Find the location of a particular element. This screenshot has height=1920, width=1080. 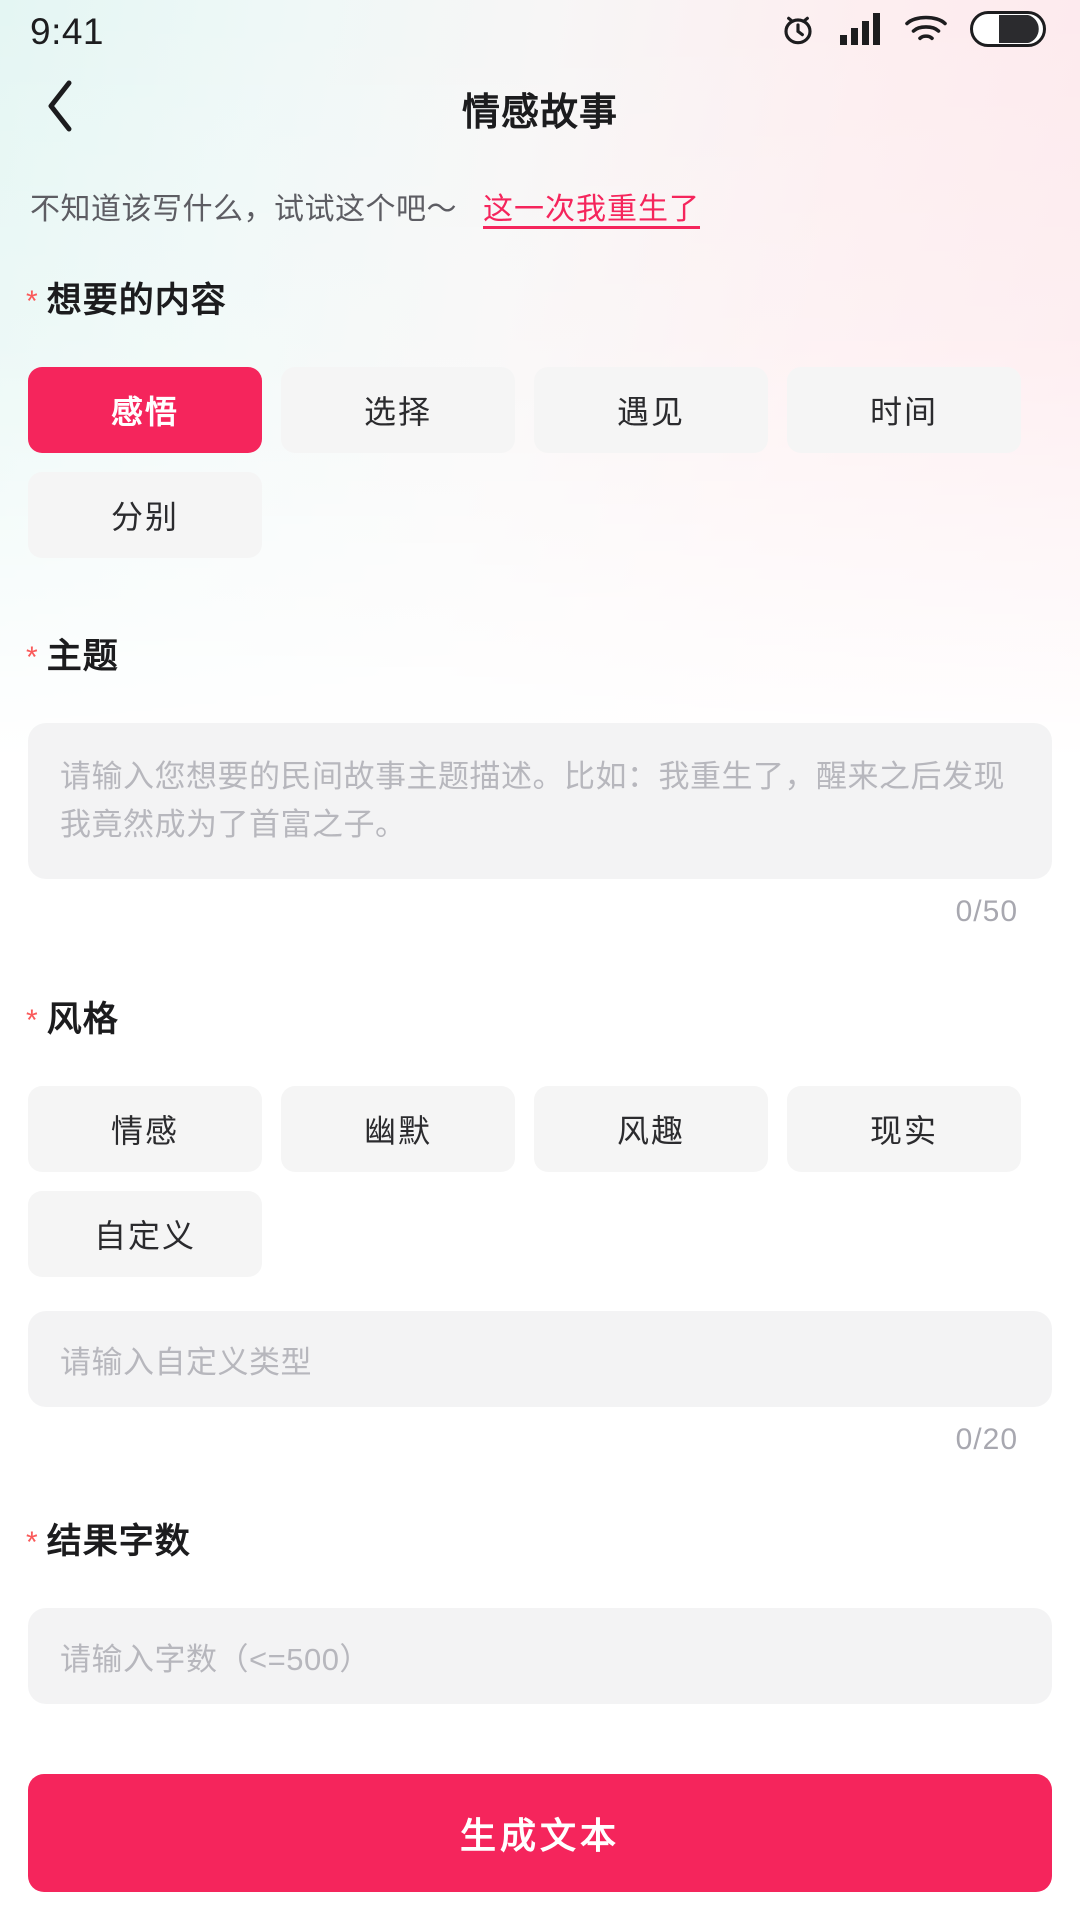

style-custom-counter: 0/20 is located at coordinates (986, 1440).